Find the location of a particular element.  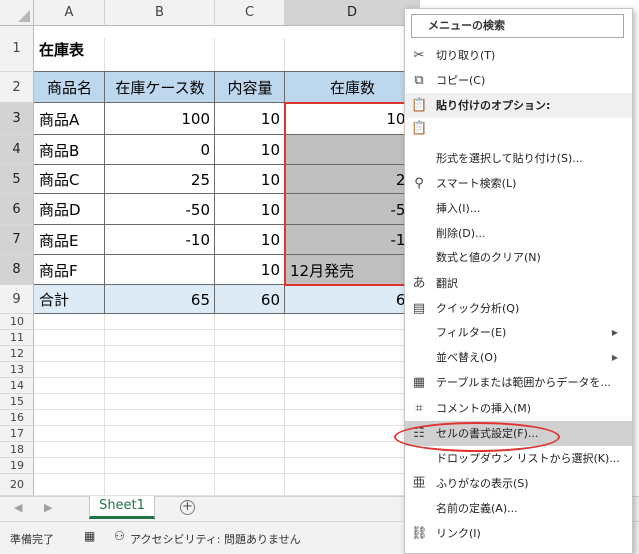

data-cell-c7: 10 is located at coordinates (250, 240).